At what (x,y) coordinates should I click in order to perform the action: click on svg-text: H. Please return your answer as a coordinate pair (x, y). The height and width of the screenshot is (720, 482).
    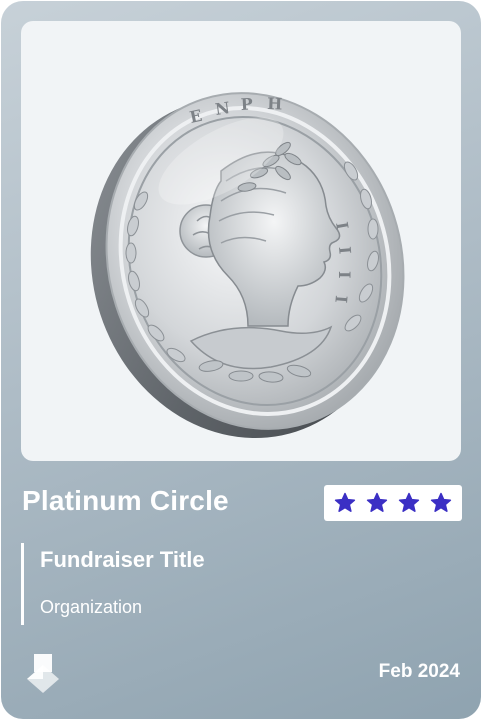
    Looking at the image, I should click on (275, 104).